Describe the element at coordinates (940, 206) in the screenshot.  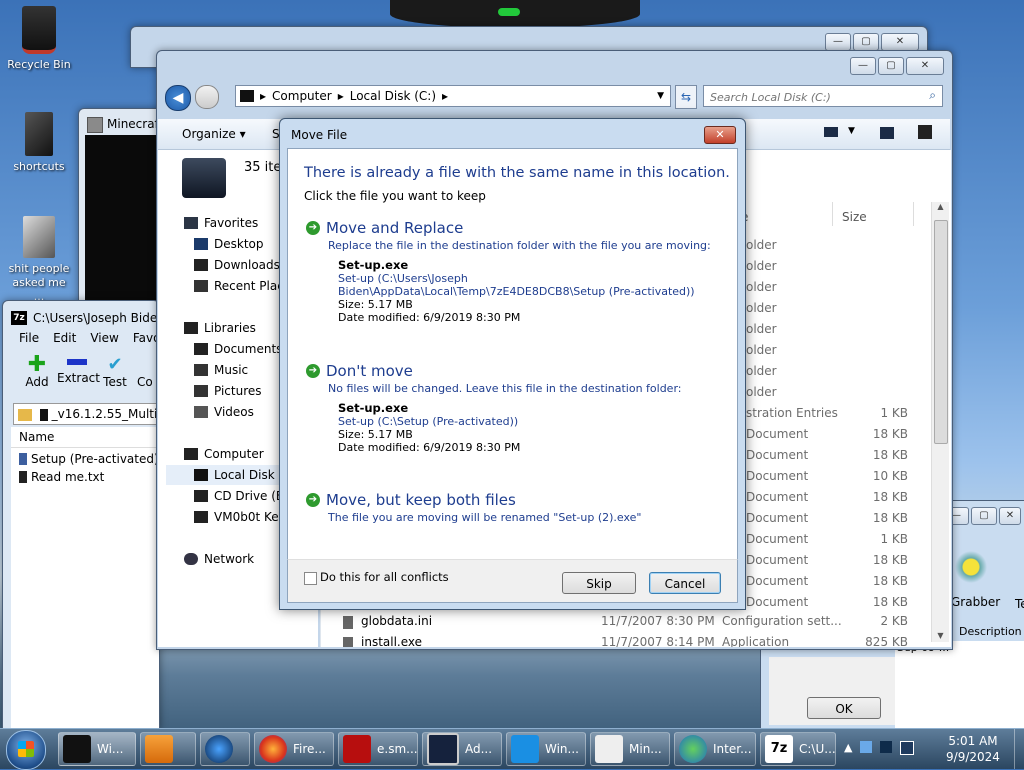
I see `scroll-up-icon: ▲` at that location.